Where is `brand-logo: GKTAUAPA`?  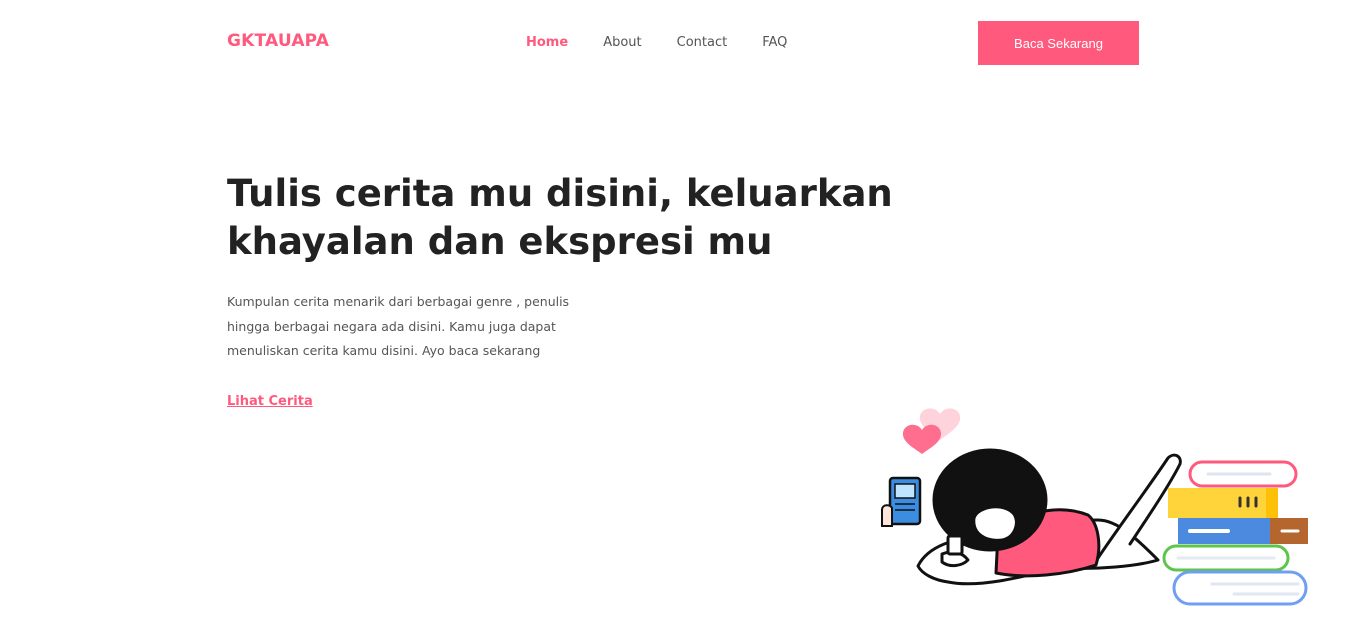 brand-logo: GKTAUAPA is located at coordinates (278, 41).